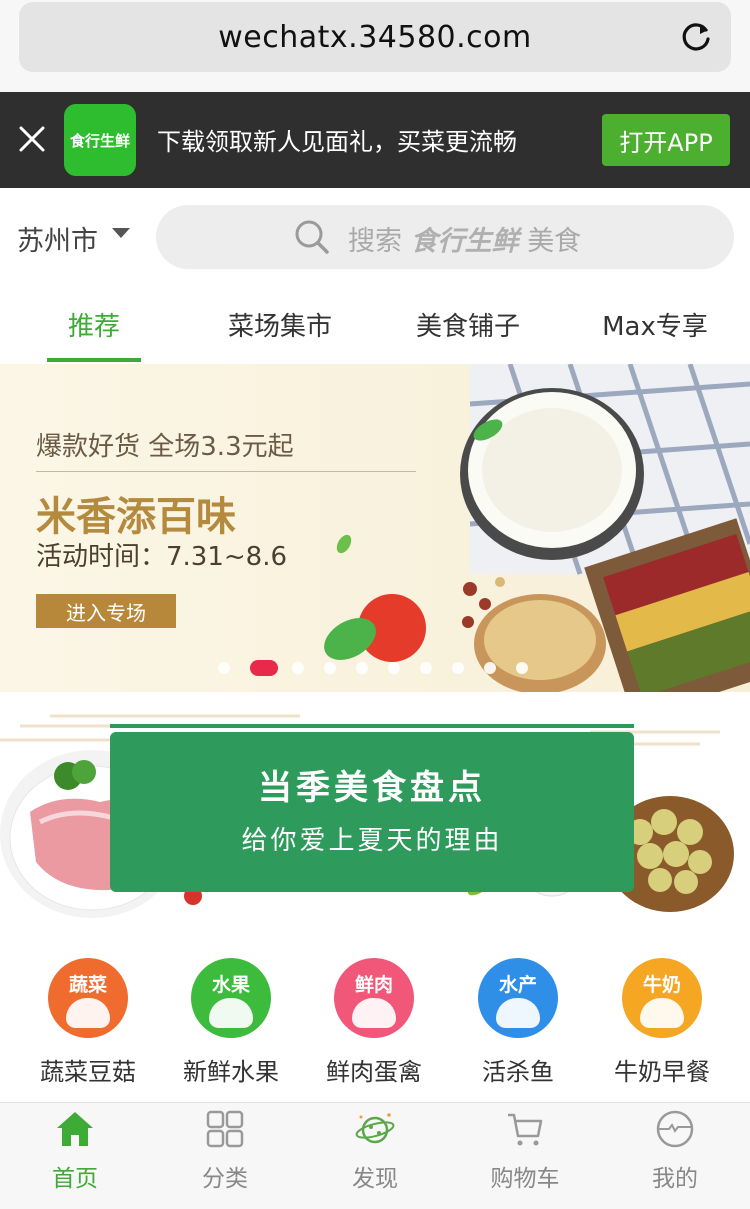  Describe the element at coordinates (374, 1072) in the screenshot. I see `category-label: 鲜肉蛋禽` at that location.